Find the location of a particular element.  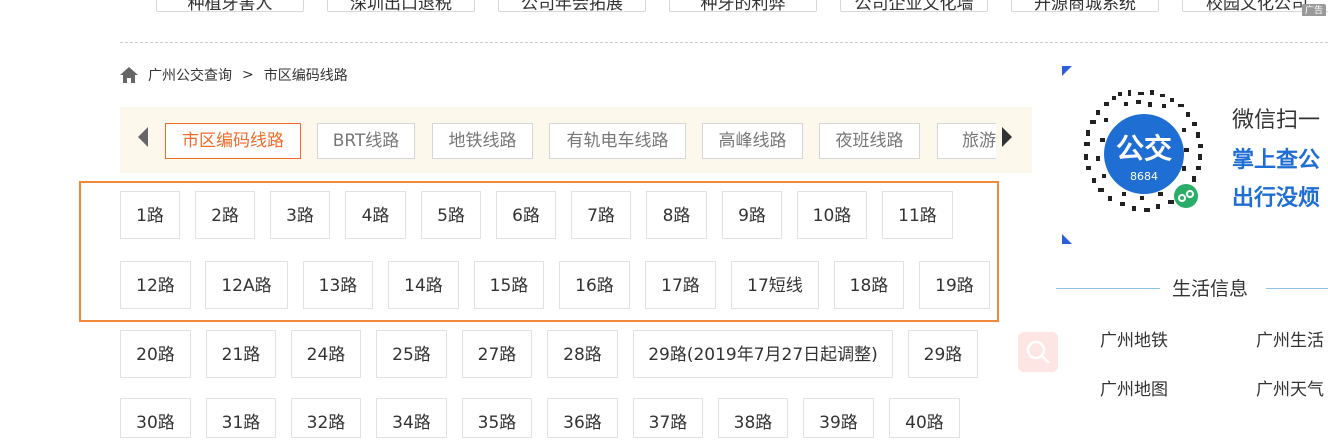

search-icon is located at coordinates (1038, 352).